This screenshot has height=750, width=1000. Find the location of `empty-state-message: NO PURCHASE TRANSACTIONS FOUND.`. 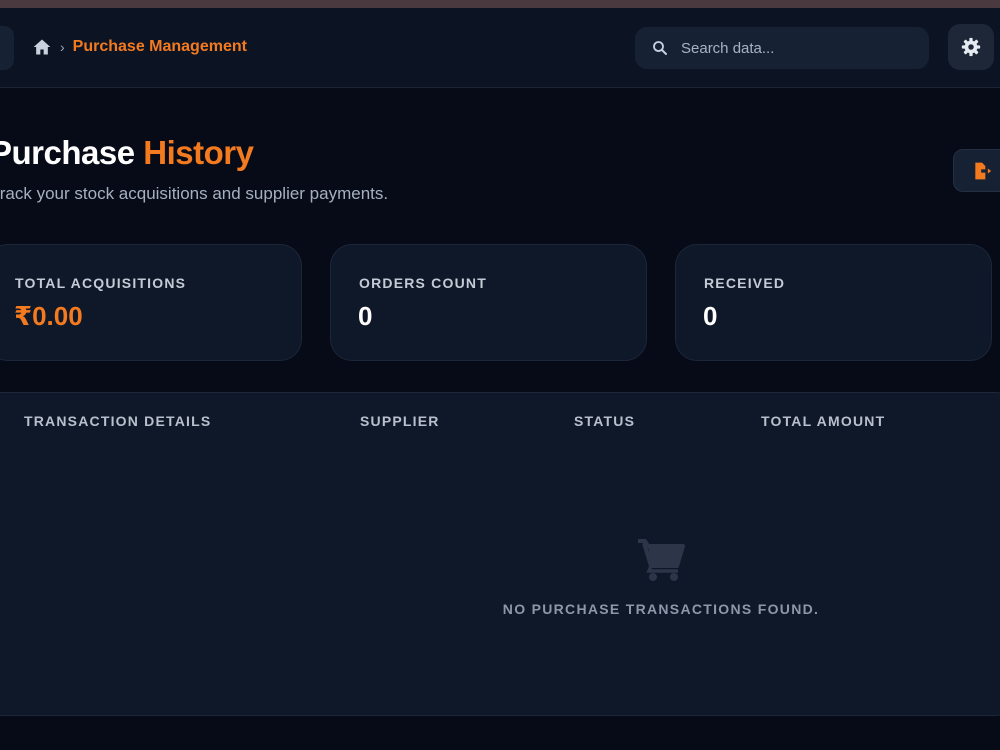

empty-state-message: NO PURCHASE TRANSACTIONS FOUND. is located at coordinates (661, 609).